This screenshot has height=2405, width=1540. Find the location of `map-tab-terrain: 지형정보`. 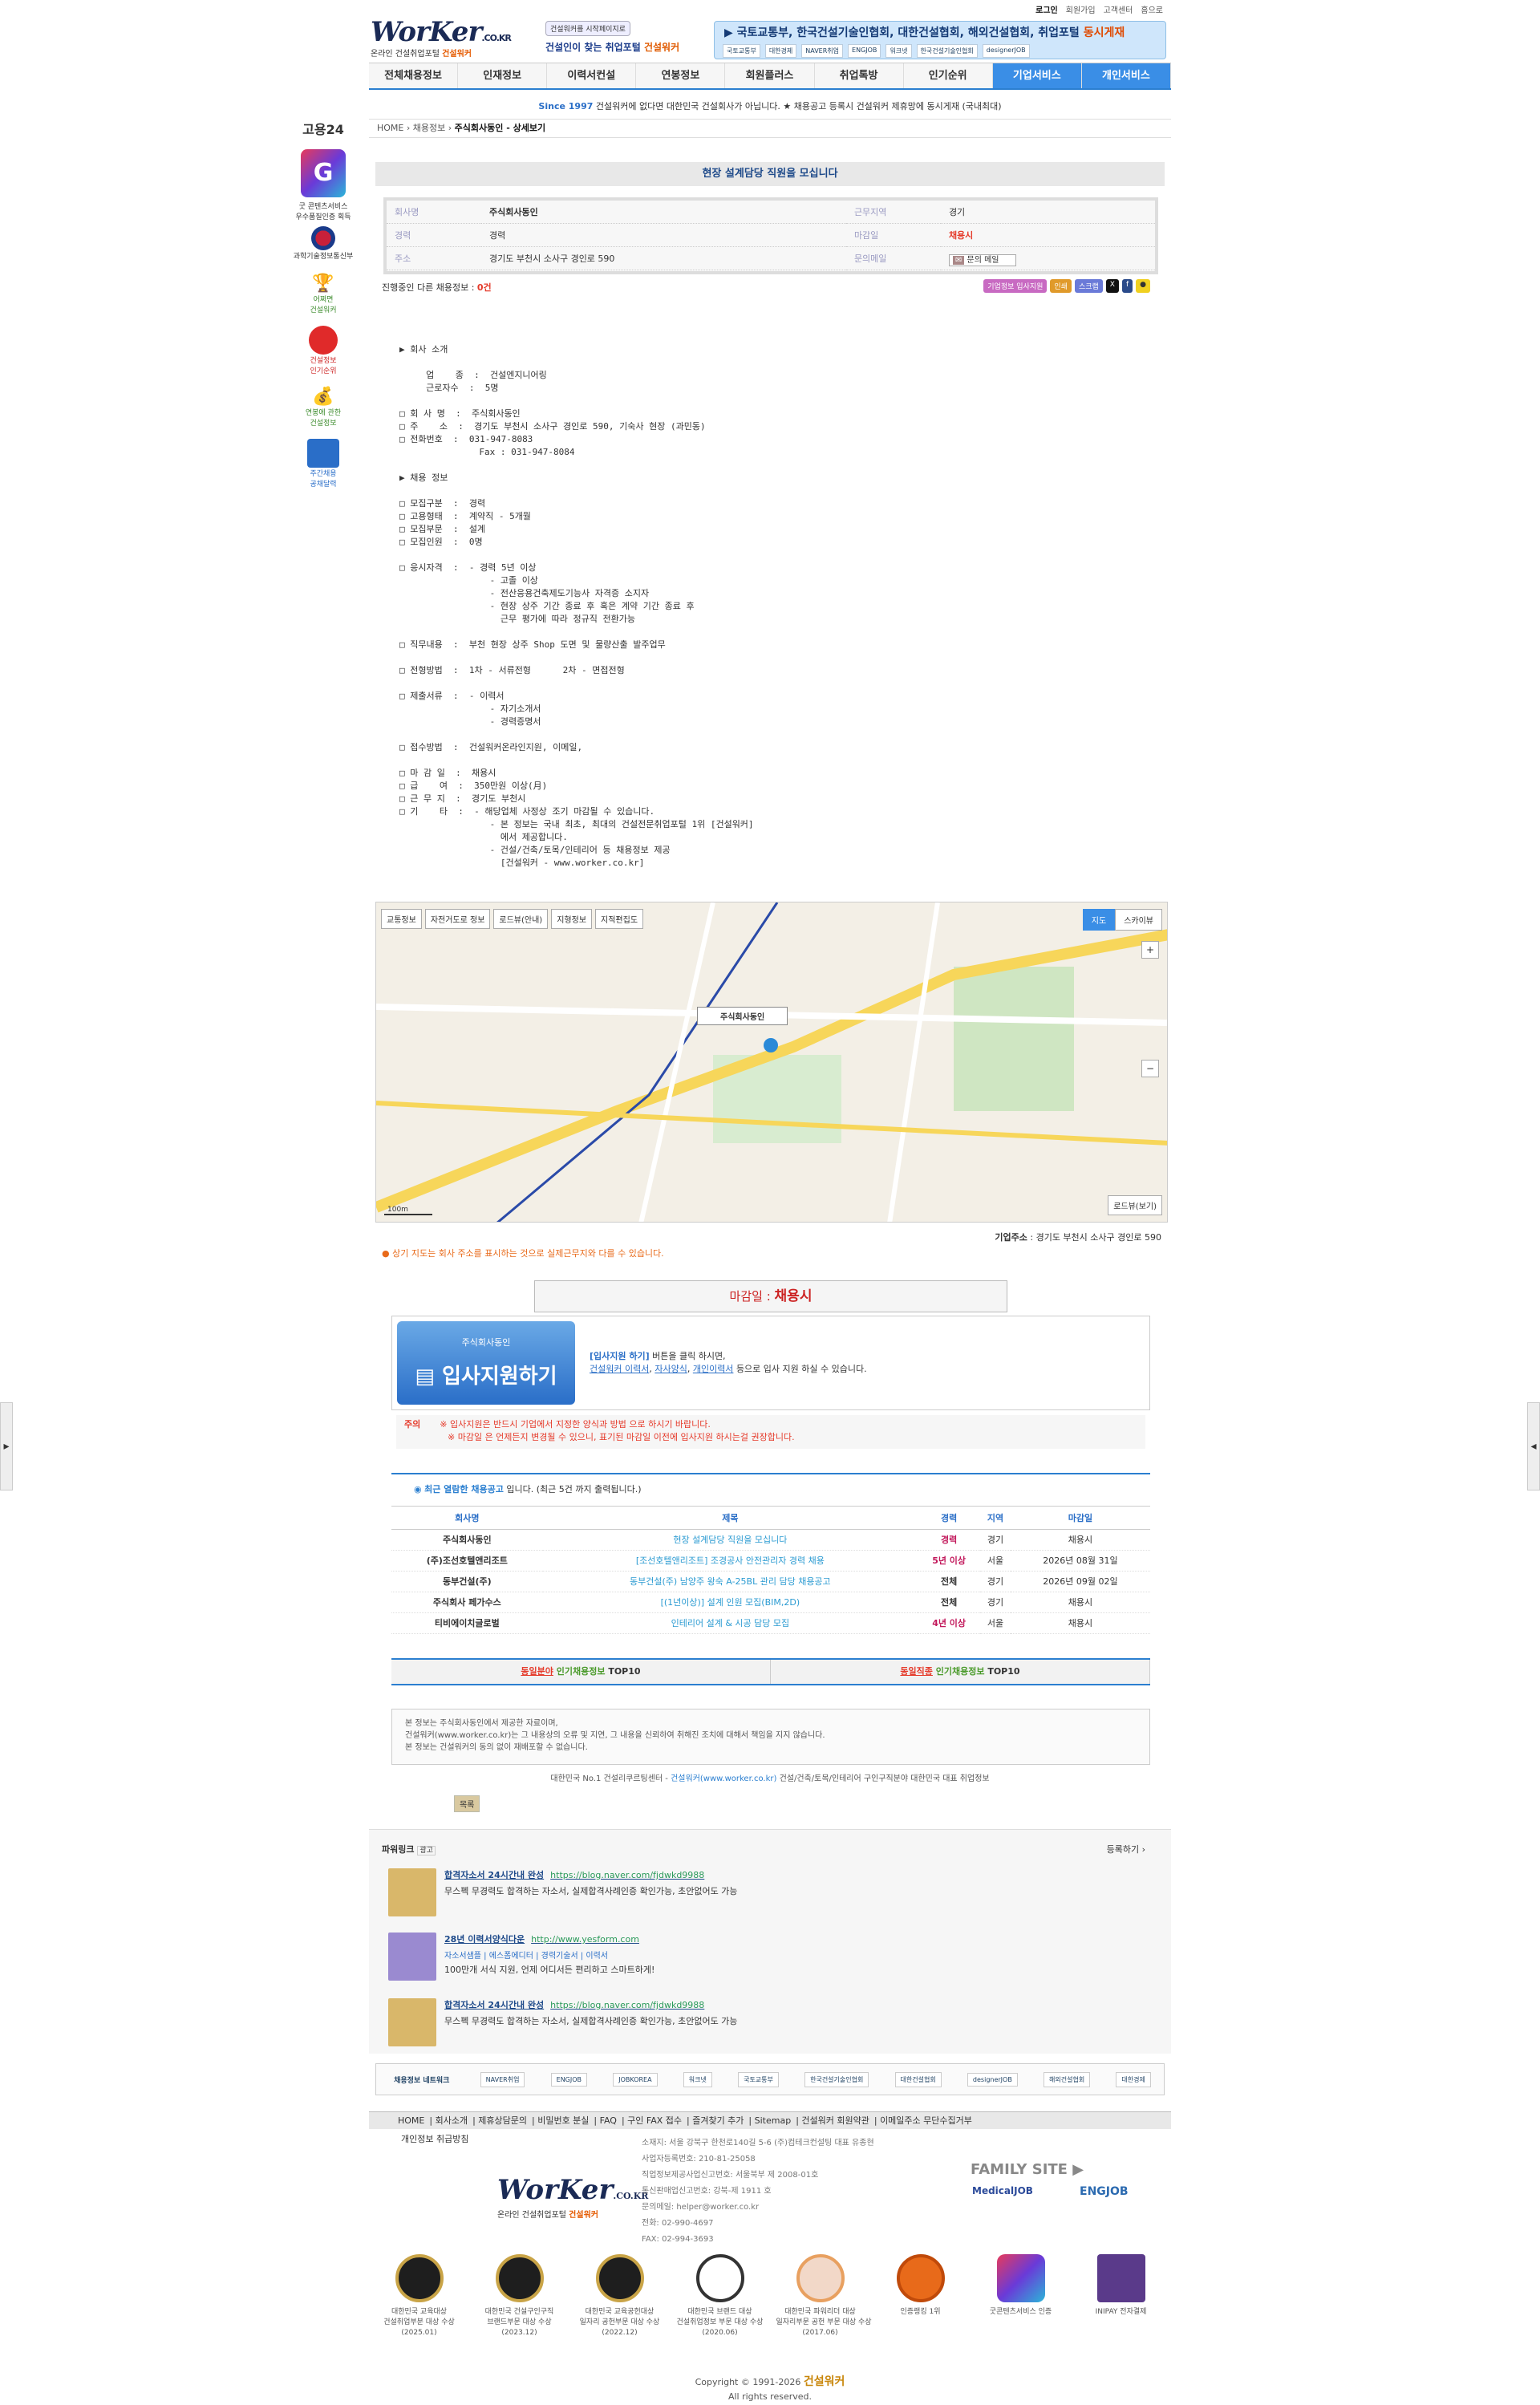

map-tab-terrain: 지형정보 is located at coordinates (572, 919).